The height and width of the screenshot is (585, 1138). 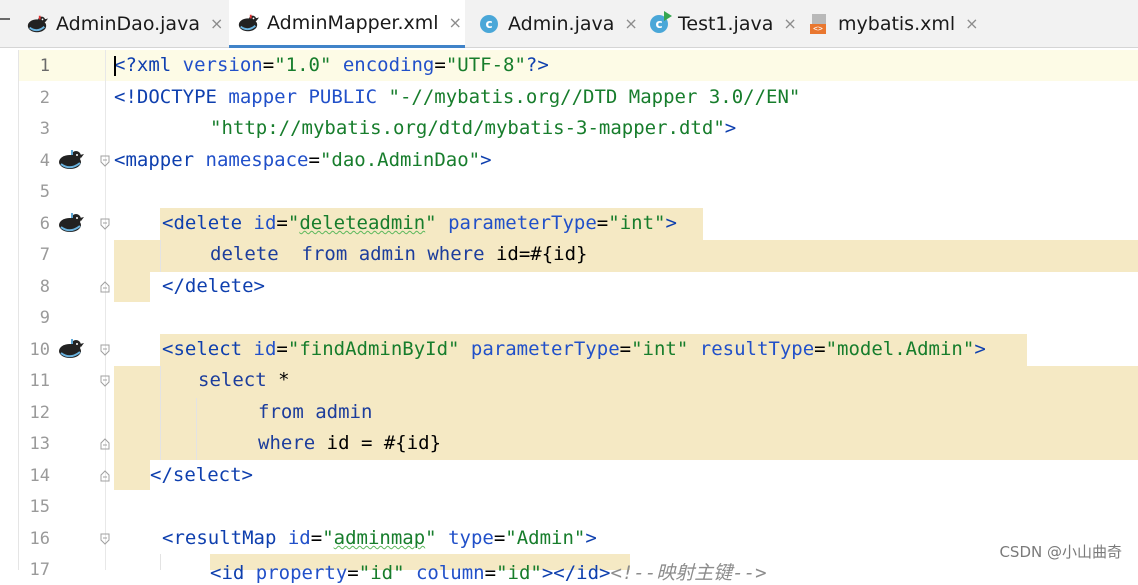 I want to click on run-badge-icon, so click(x=668, y=15).